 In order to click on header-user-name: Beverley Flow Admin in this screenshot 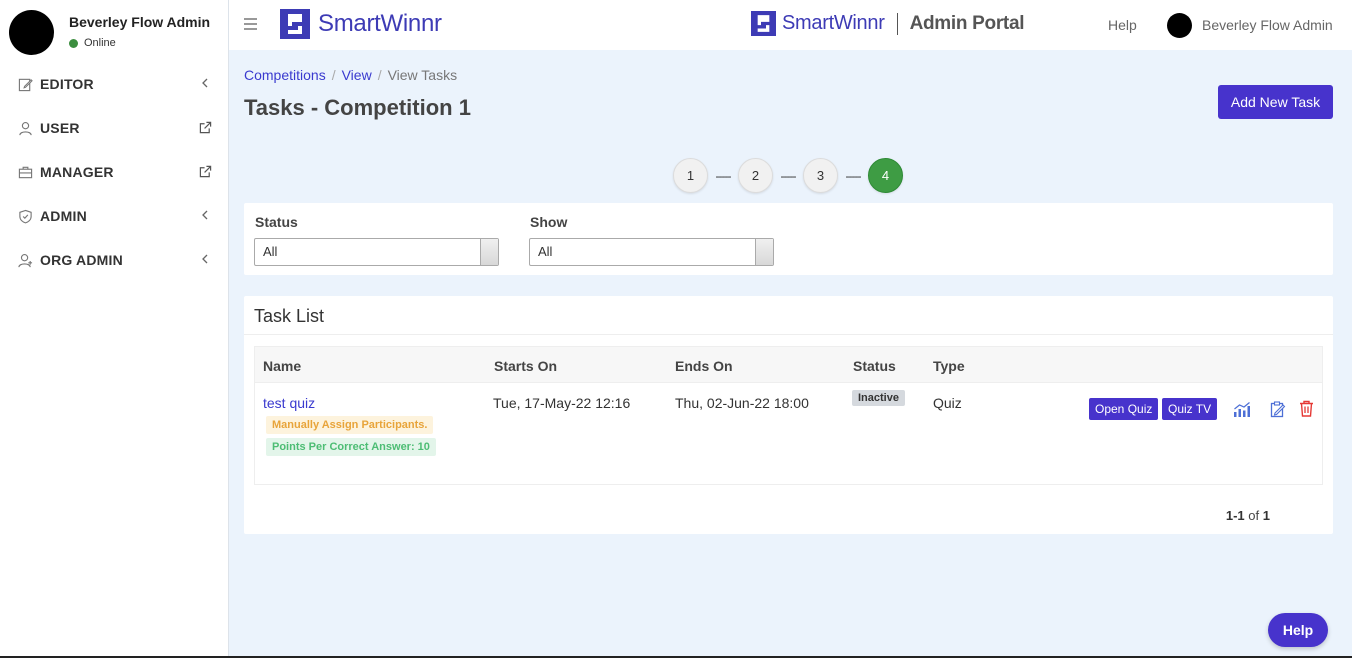, I will do `click(1267, 25)`.